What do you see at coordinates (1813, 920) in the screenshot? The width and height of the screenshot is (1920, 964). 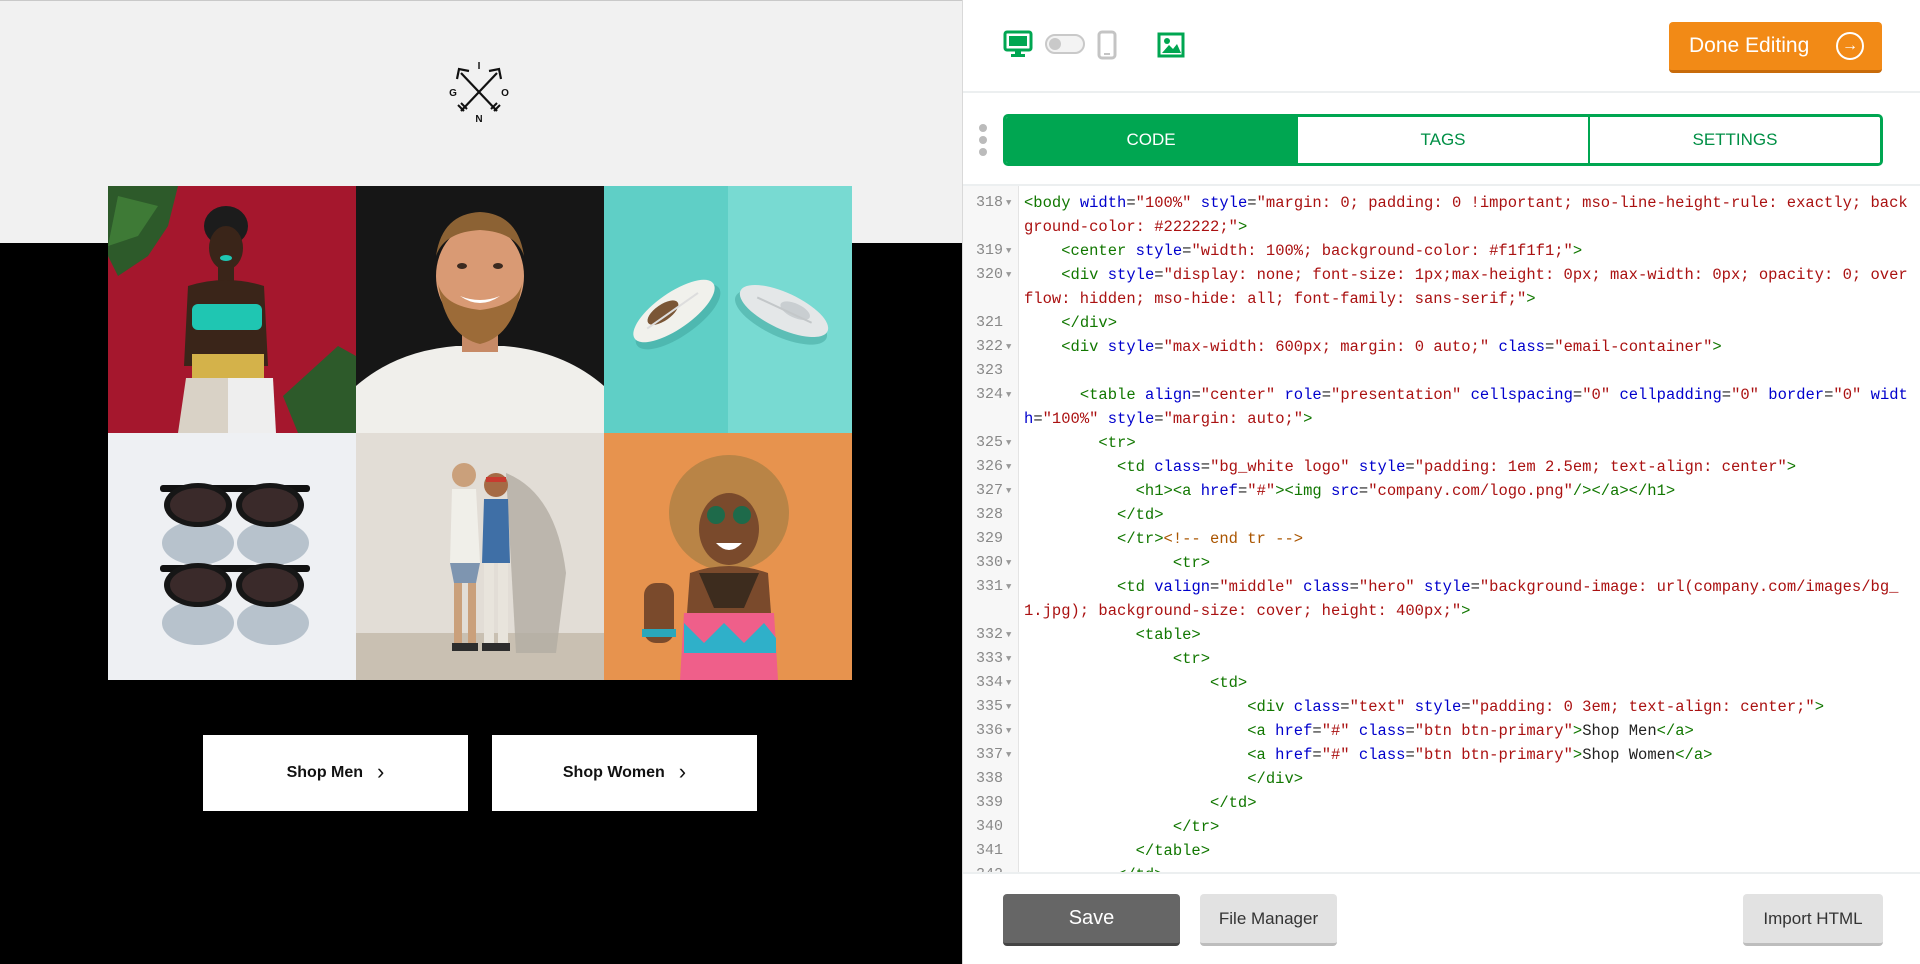 I see `import-html-button: Import HTML` at bounding box center [1813, 920].